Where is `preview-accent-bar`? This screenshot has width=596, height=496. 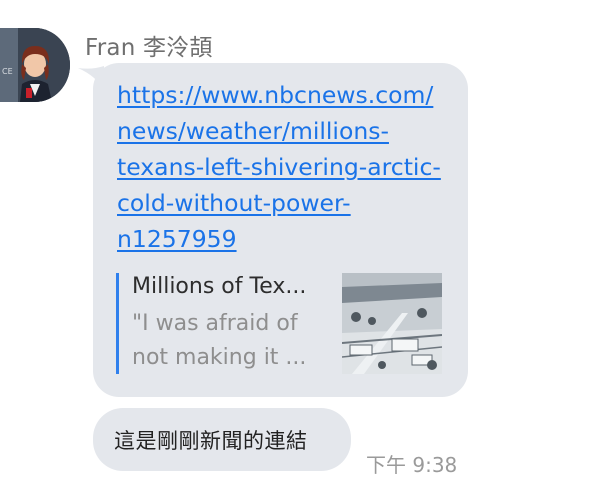
preview-accent-bar is located at coordinates (117, 323).